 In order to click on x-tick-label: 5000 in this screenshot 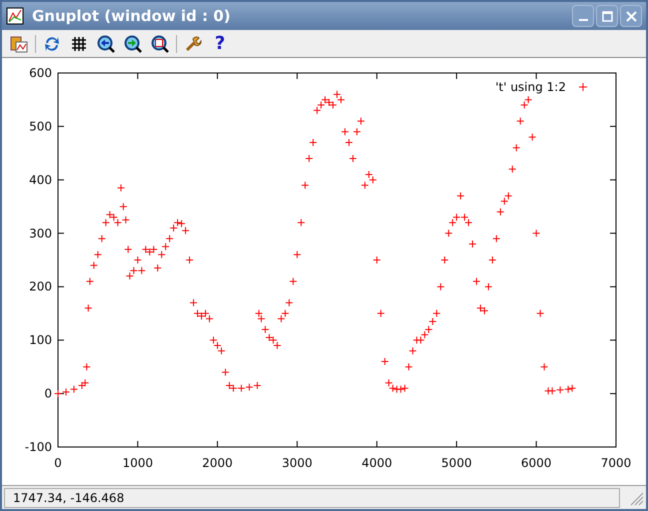, I will do `click(456, 463)`.